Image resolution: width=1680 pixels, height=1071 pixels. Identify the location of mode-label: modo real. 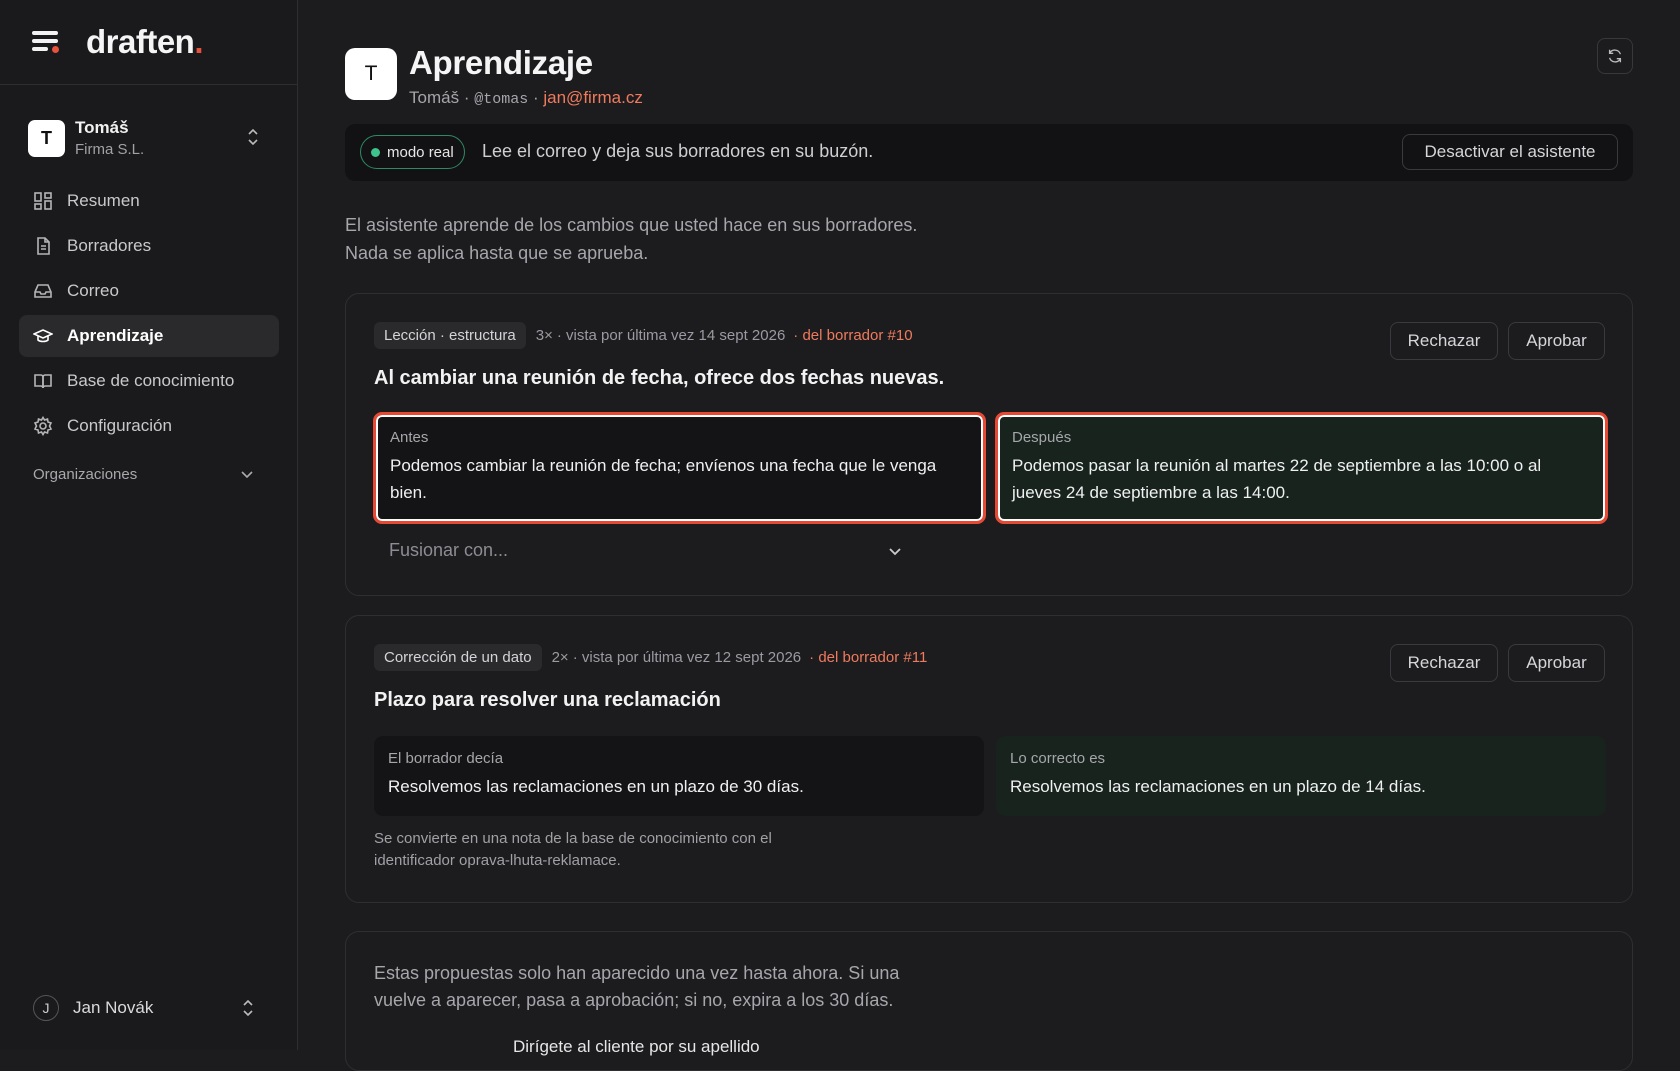
(420, 152).